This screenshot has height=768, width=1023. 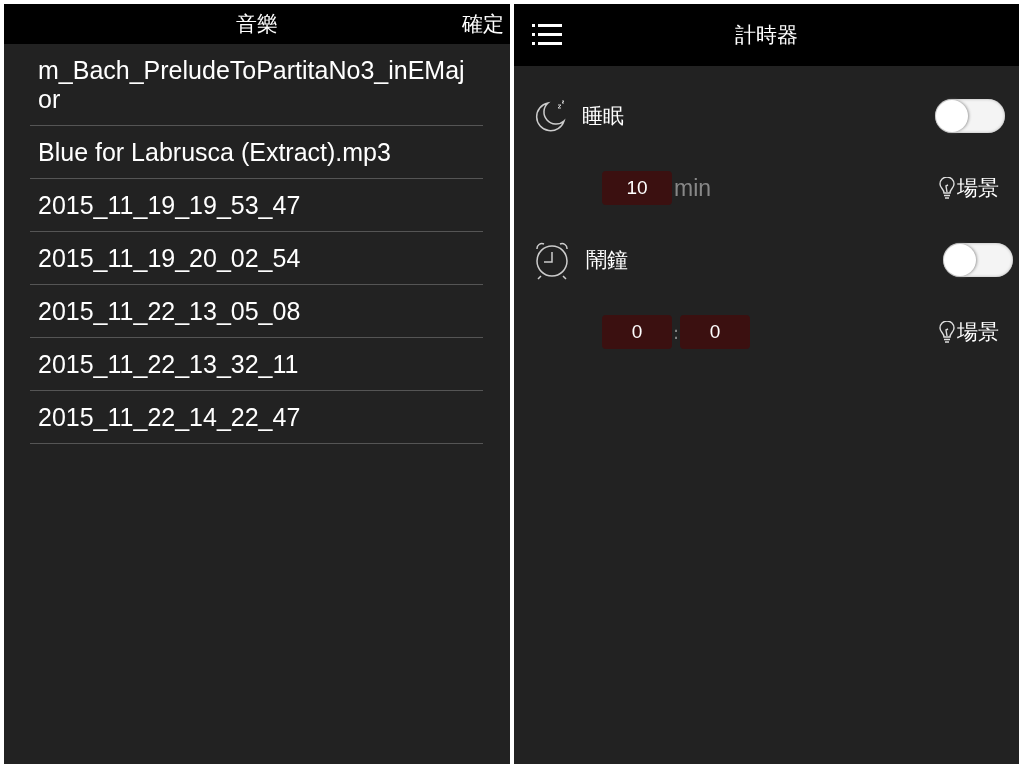 I want to click on timer-label: 睡眠, so click(x=603, y=116).